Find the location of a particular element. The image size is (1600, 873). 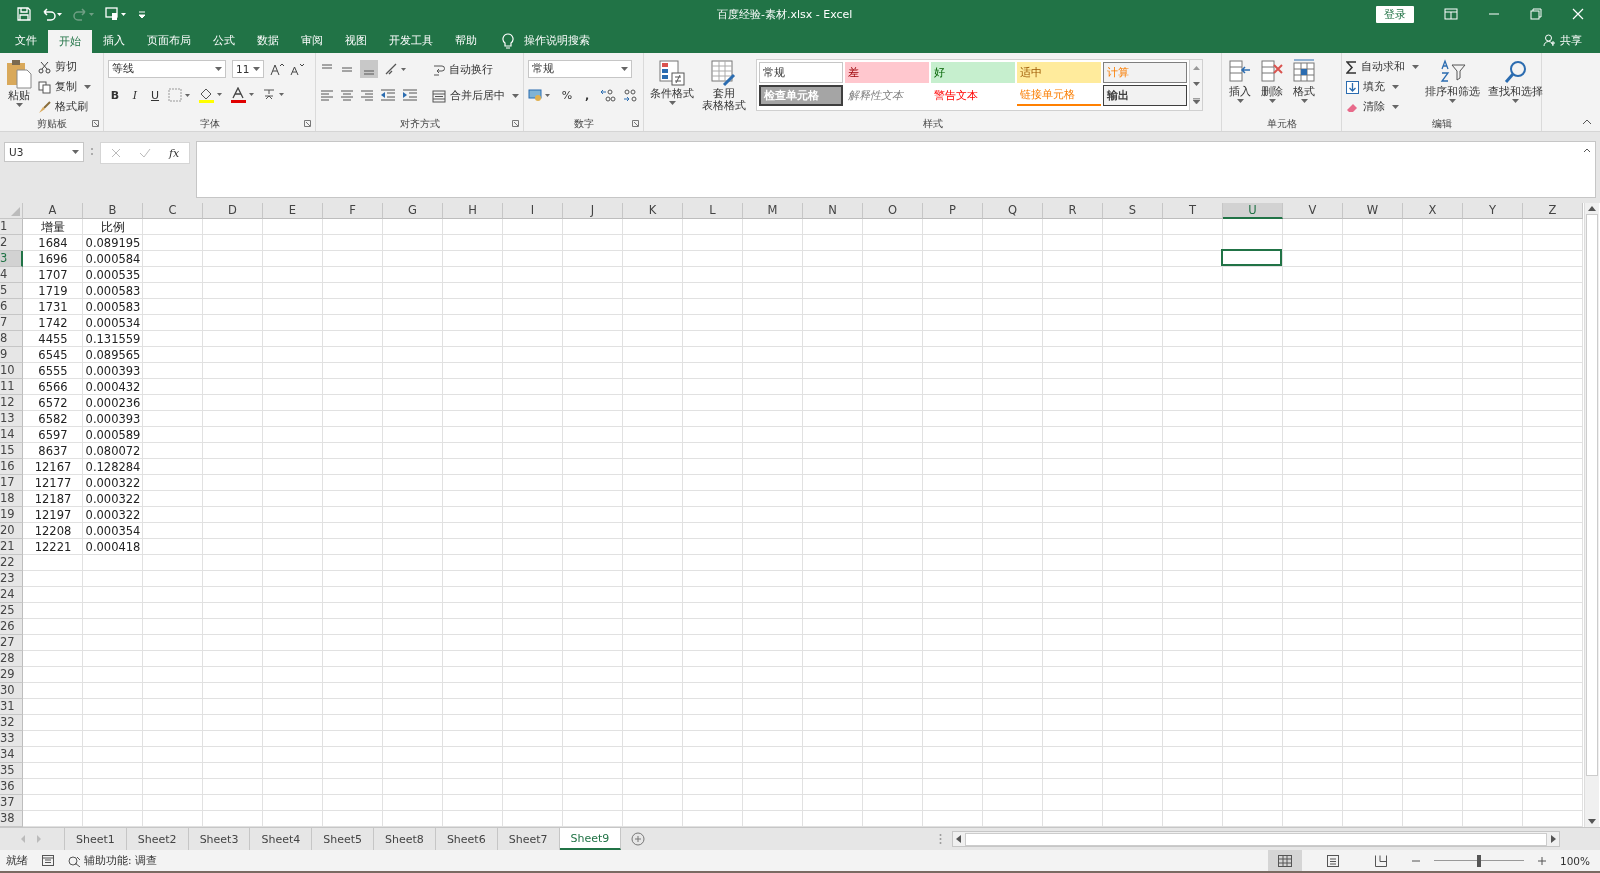

zoom-level: 100% is located at coordinates (1579, 860).